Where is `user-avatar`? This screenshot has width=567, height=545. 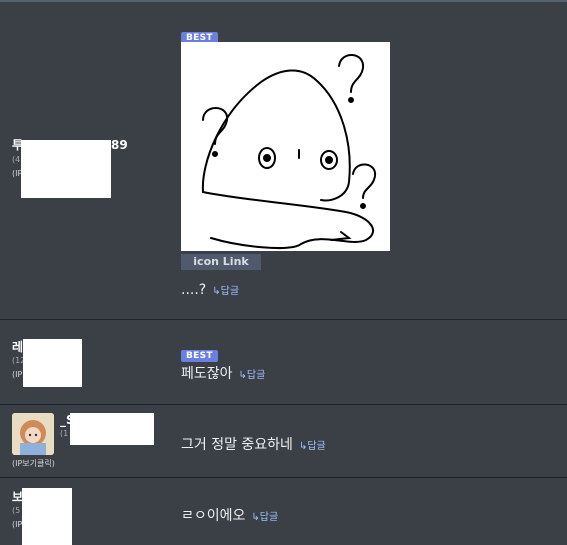
user-avatar is located at coordinates (33, 434).